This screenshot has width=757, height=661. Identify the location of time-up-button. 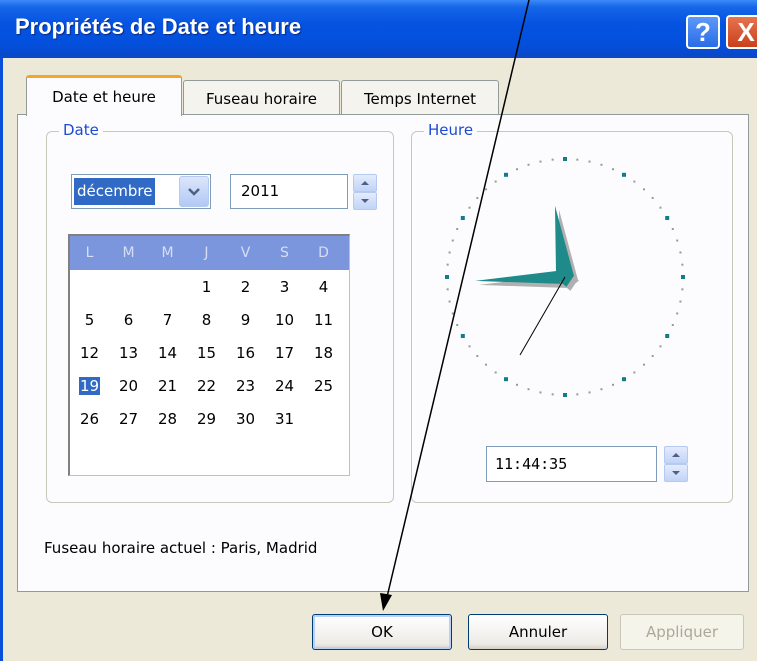
(676, 455).